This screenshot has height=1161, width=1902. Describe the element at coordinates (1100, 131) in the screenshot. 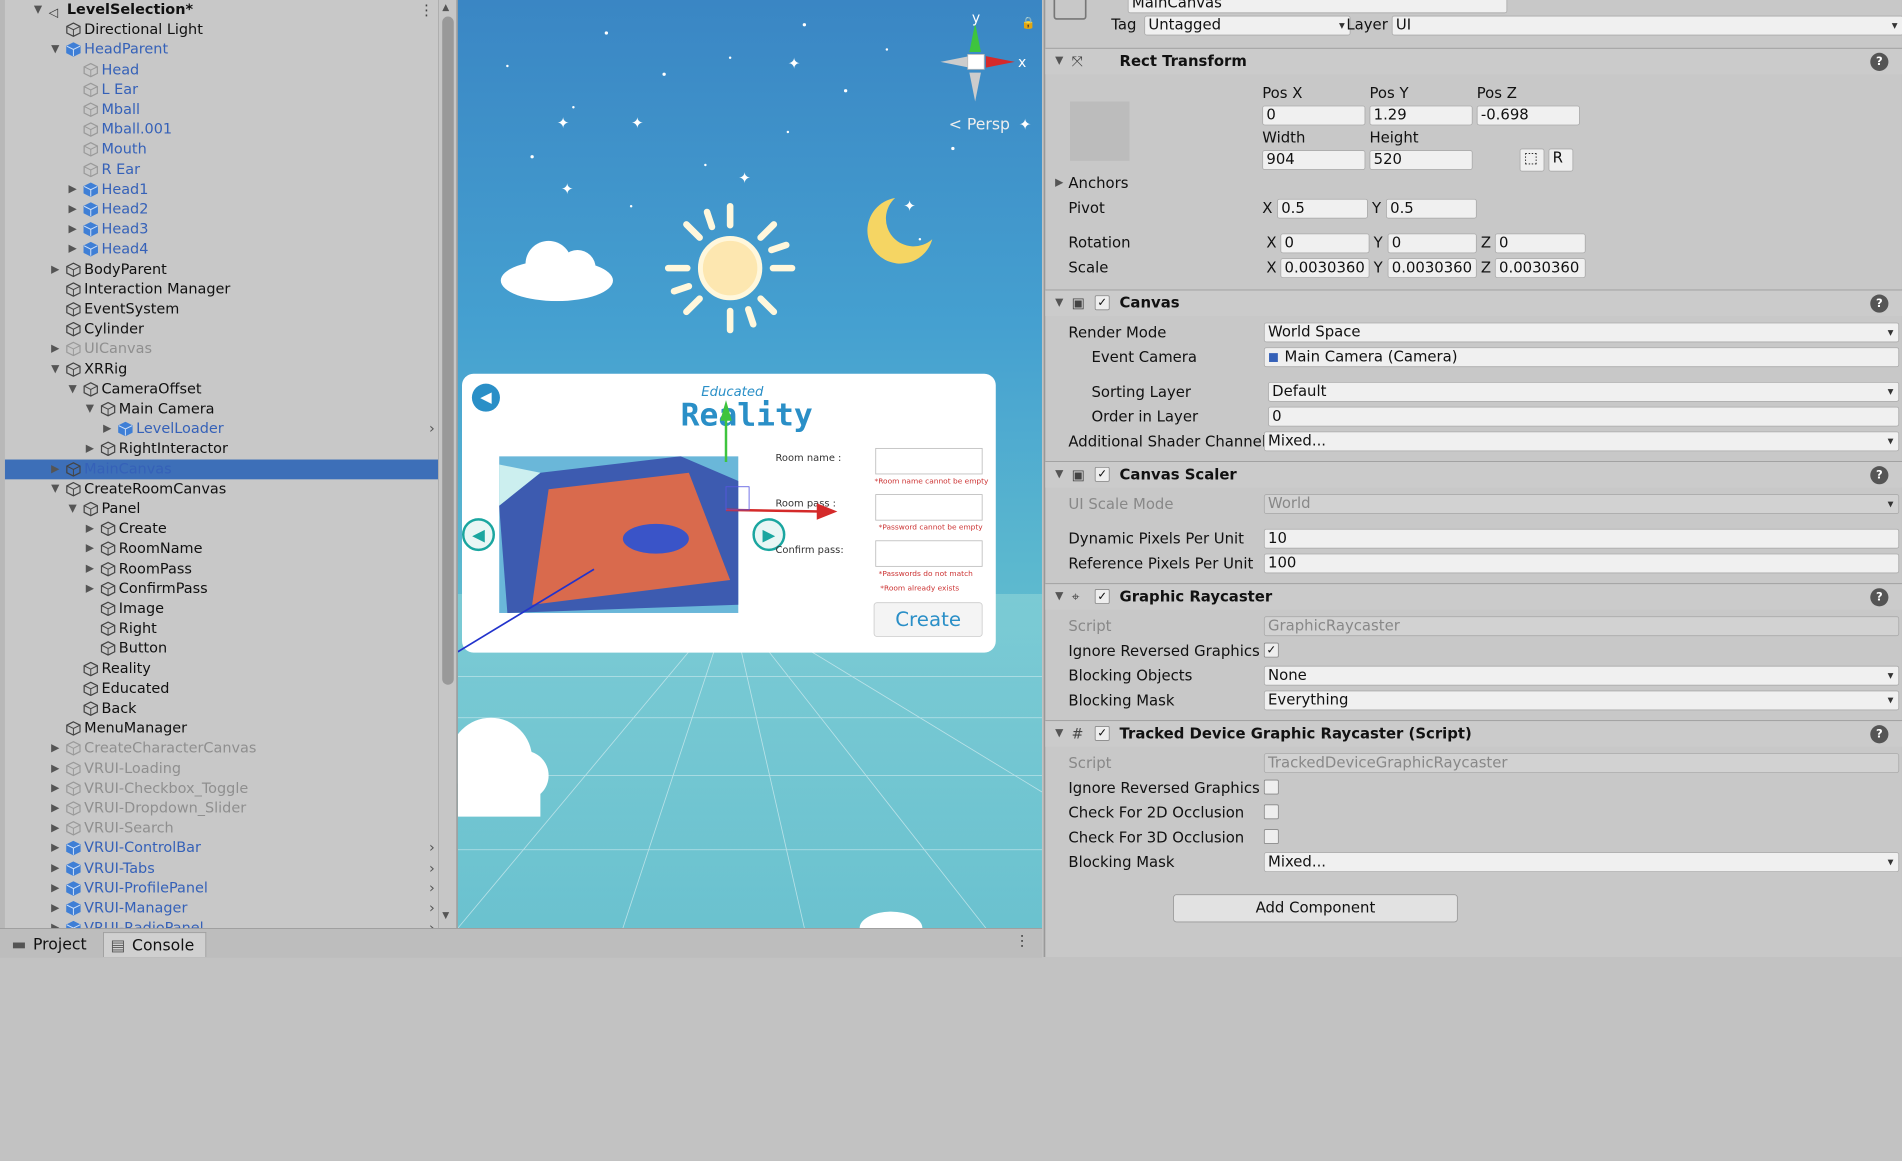

I see `anchor-preset-button` at that location.